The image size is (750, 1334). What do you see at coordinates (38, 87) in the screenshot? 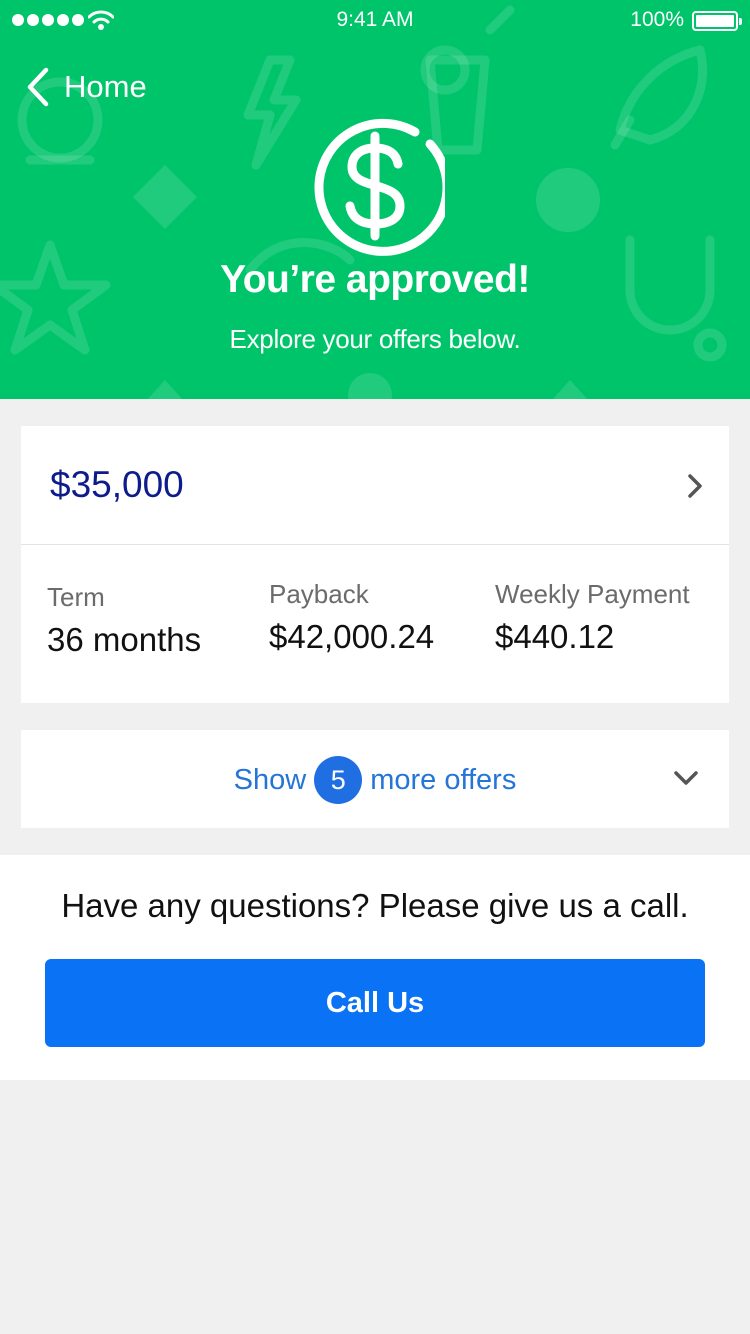
I see `chevron-left-icon` at bounding box center [38, 87].